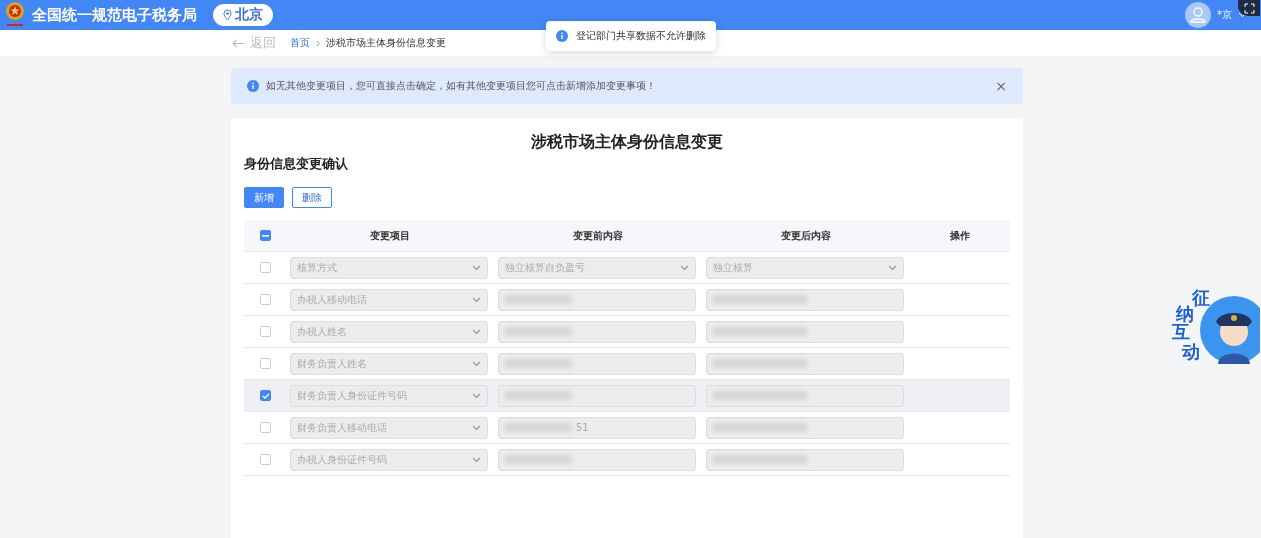 The width and height of the screenshot is (1261, 538). I want to click on check-icon, so click(265, 395).